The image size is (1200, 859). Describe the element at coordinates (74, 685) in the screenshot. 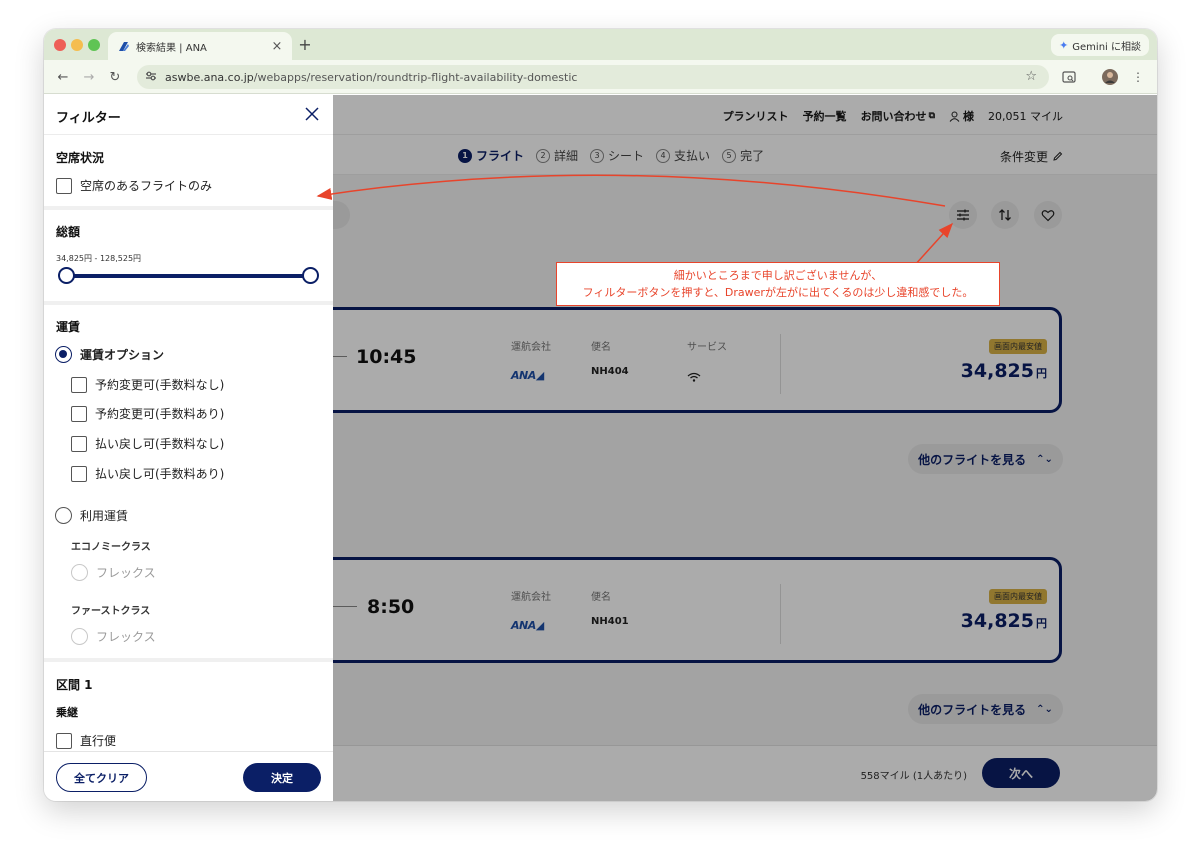

I see `segment-title: 区間 1` at that location.